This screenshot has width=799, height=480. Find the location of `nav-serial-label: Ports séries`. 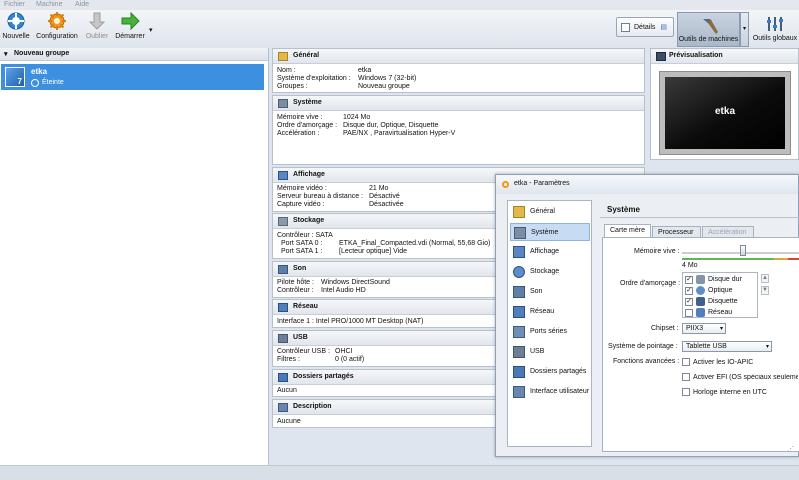

nav-serial-label: Ports séries is located at coordinates (548, 331).